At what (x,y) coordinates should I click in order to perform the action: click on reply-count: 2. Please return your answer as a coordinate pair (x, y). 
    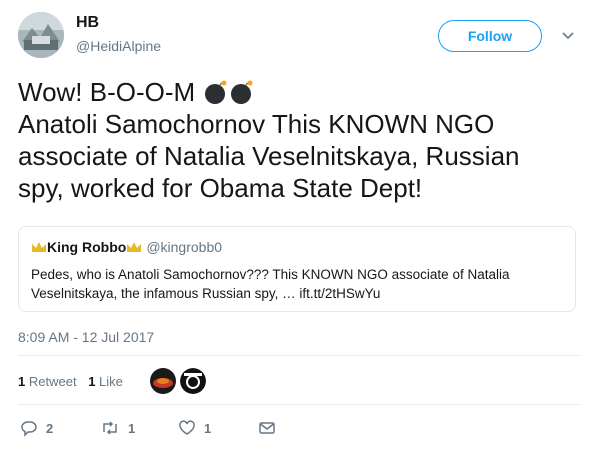
    Looking at the image, I should click on (50, 428).